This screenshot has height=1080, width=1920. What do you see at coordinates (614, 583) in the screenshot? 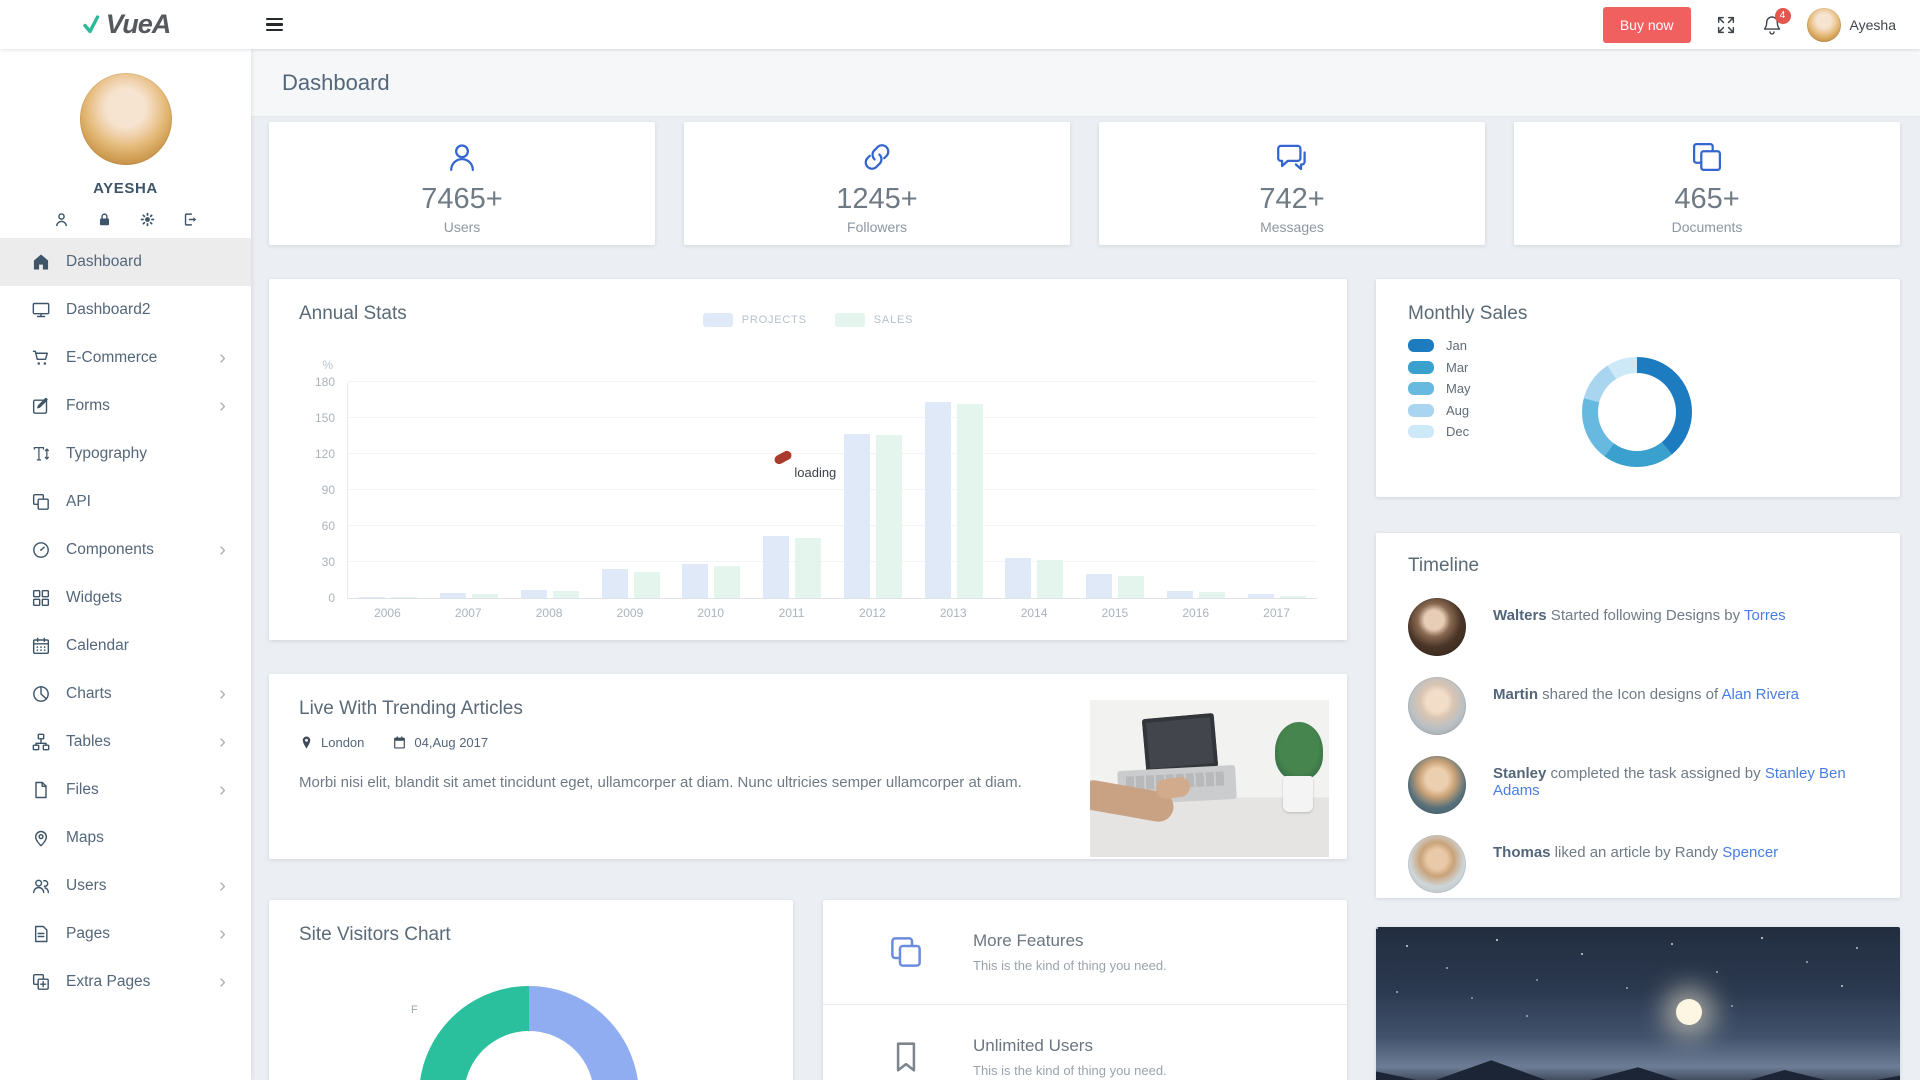
I see `bar-projects-2009` at bounding box center [614, 583].